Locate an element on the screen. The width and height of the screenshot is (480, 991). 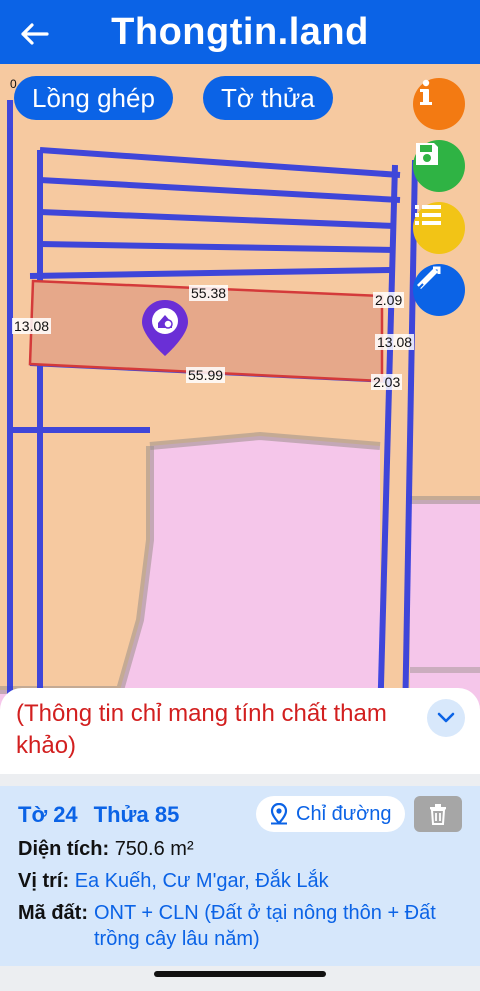
location-label: Vị trí: is located at coordinates (44, 881).